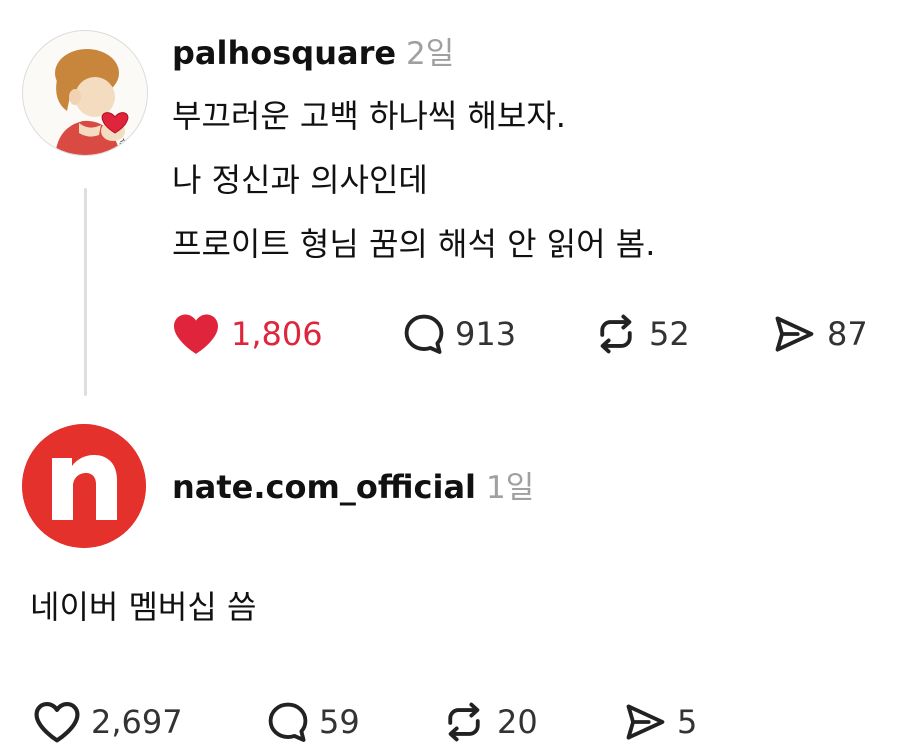 This screenshot has height=756, width=900. Describe the element at coordinates (641, 334) in the screenshot. I see `post-1-repost-button: 52` at that location.